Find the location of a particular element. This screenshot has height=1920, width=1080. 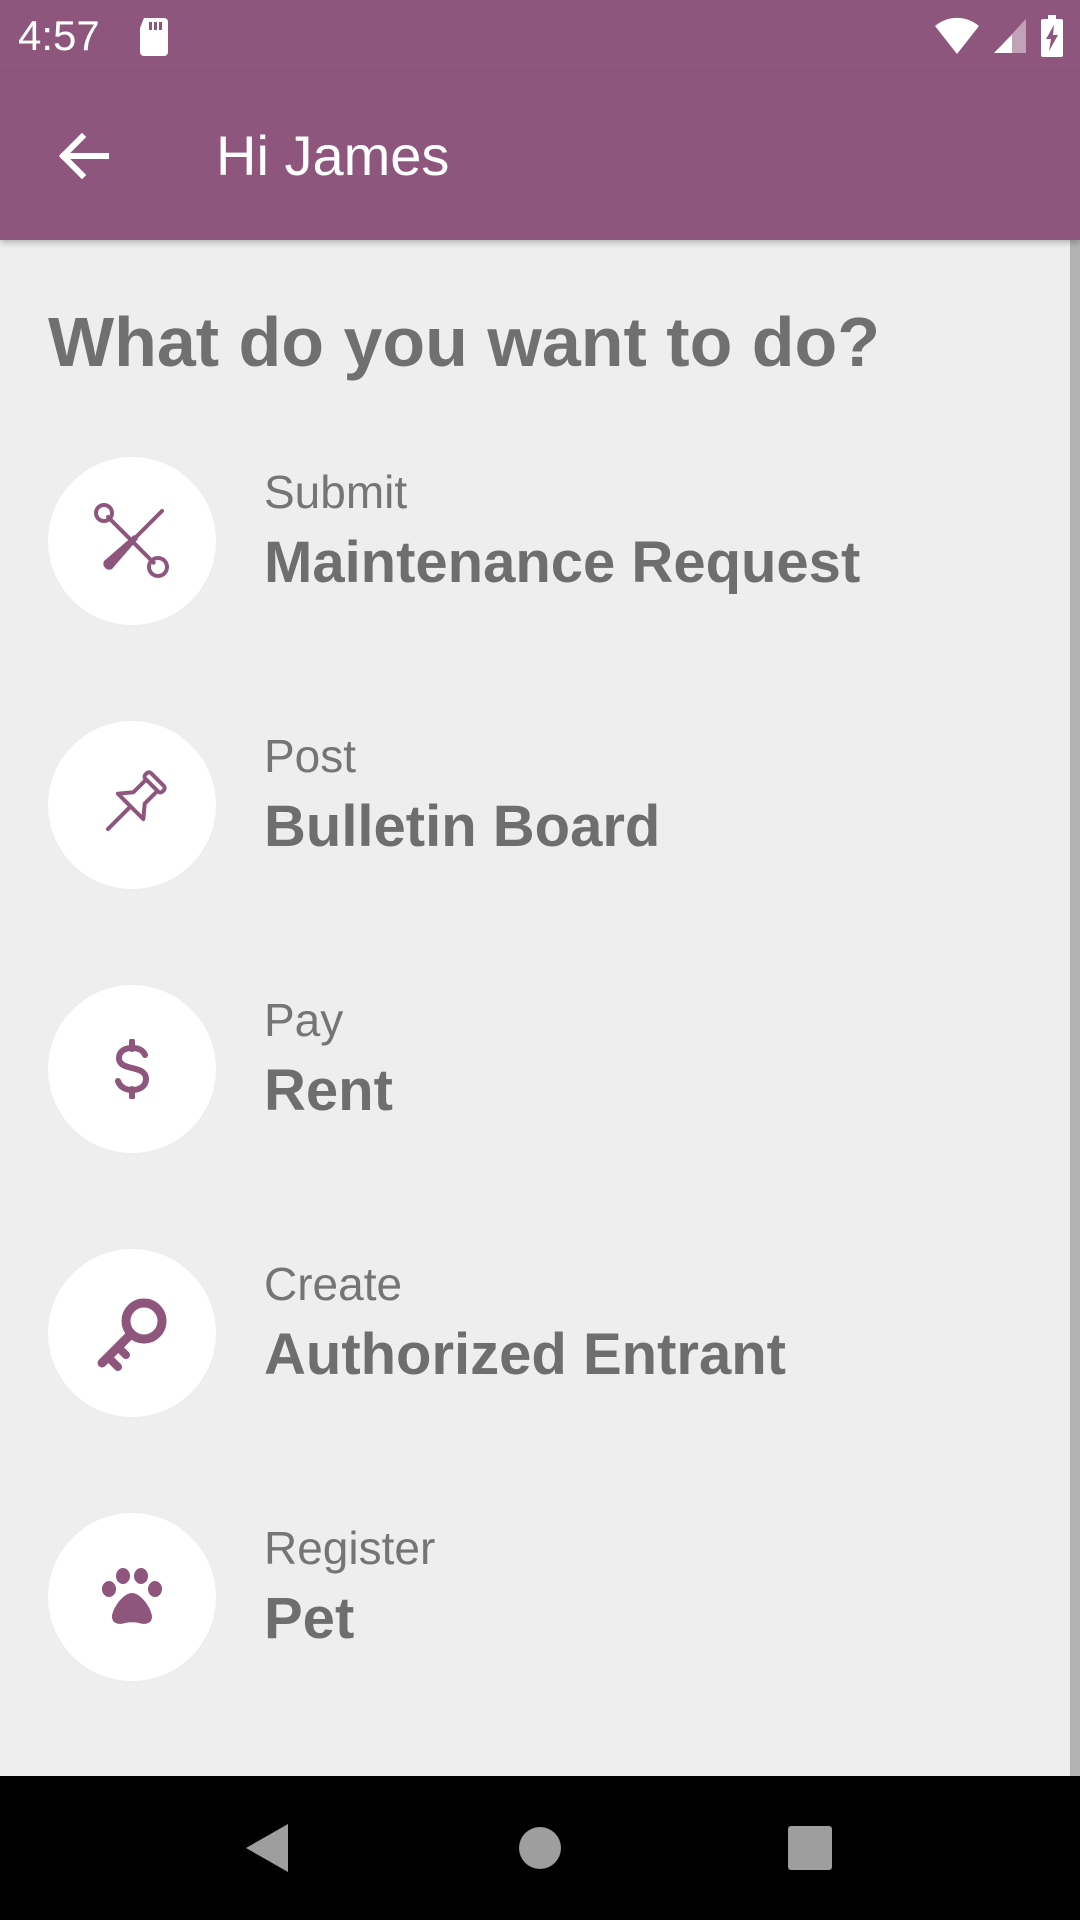

sd-card-icon is located at coordinates (154, 37).